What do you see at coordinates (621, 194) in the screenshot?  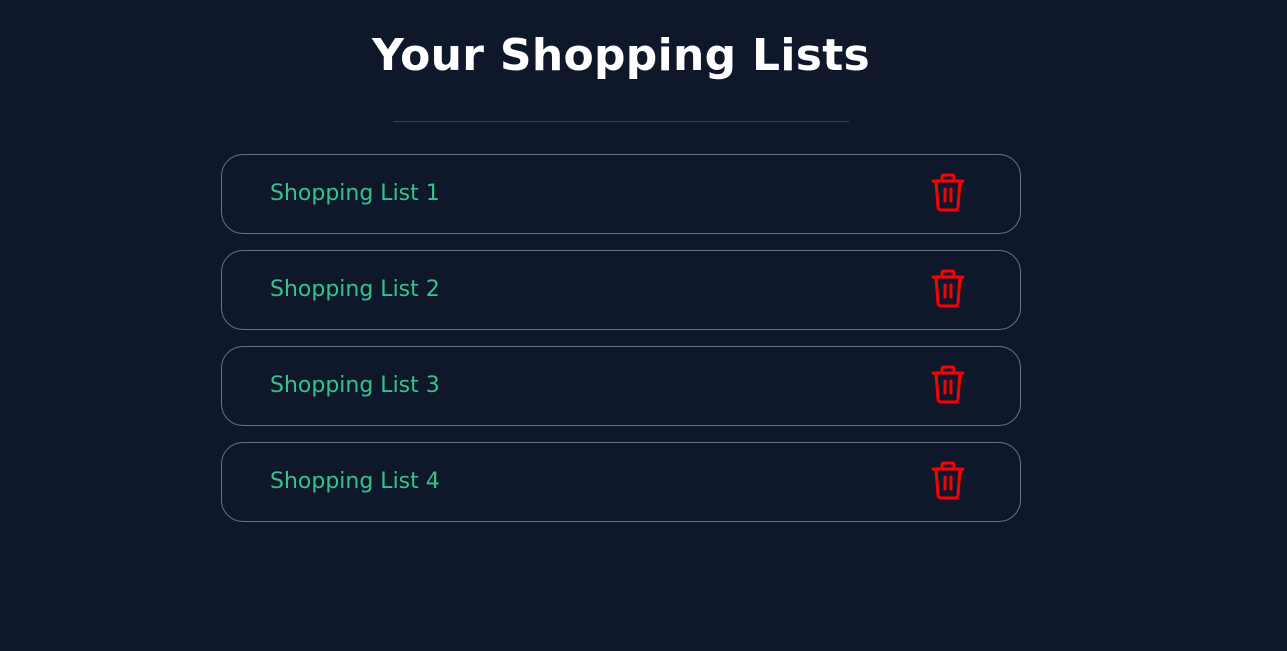 I see `shopping-list-item: Shopping List 1` at bounding box center [621, 194].